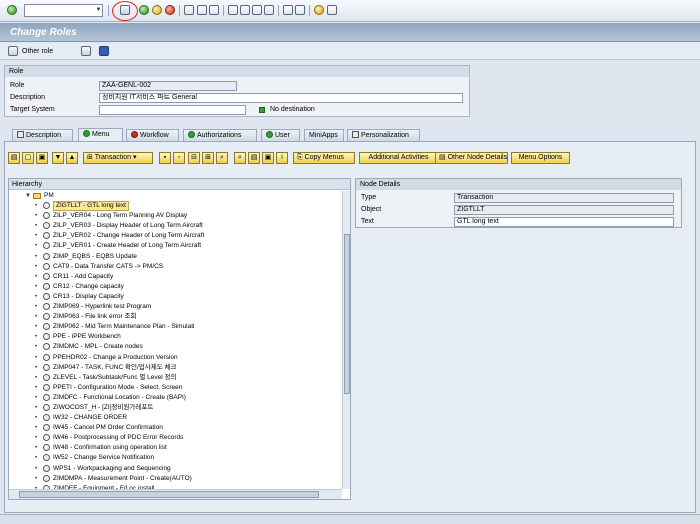  What do you see at coordinates (37, 52) in the screenshot?
I see `other-role-button: Other role` at bounding box center [37, 52].